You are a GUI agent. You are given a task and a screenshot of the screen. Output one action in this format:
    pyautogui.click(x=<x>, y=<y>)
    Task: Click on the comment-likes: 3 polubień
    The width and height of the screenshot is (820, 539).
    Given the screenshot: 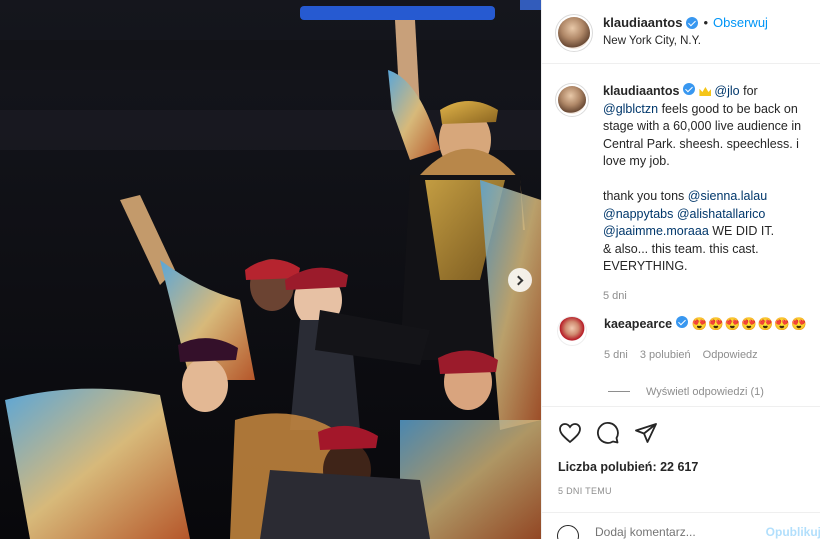 What is the action you would take?
    pyautogui.click(x=665, y=355)
    